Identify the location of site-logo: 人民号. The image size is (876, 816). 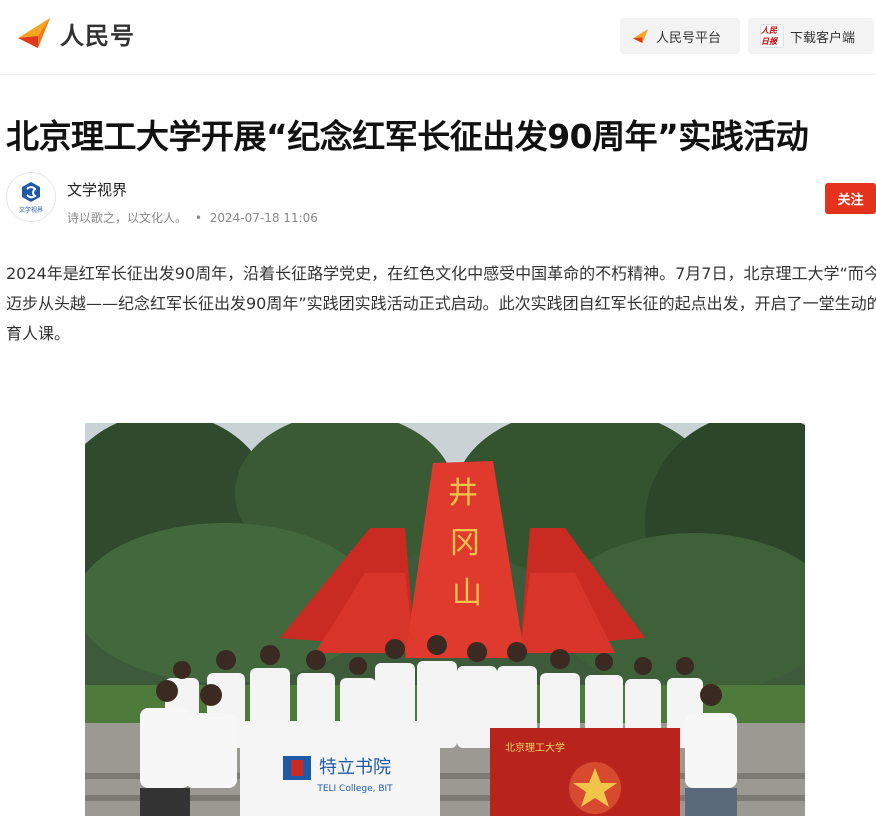
(75, 33).